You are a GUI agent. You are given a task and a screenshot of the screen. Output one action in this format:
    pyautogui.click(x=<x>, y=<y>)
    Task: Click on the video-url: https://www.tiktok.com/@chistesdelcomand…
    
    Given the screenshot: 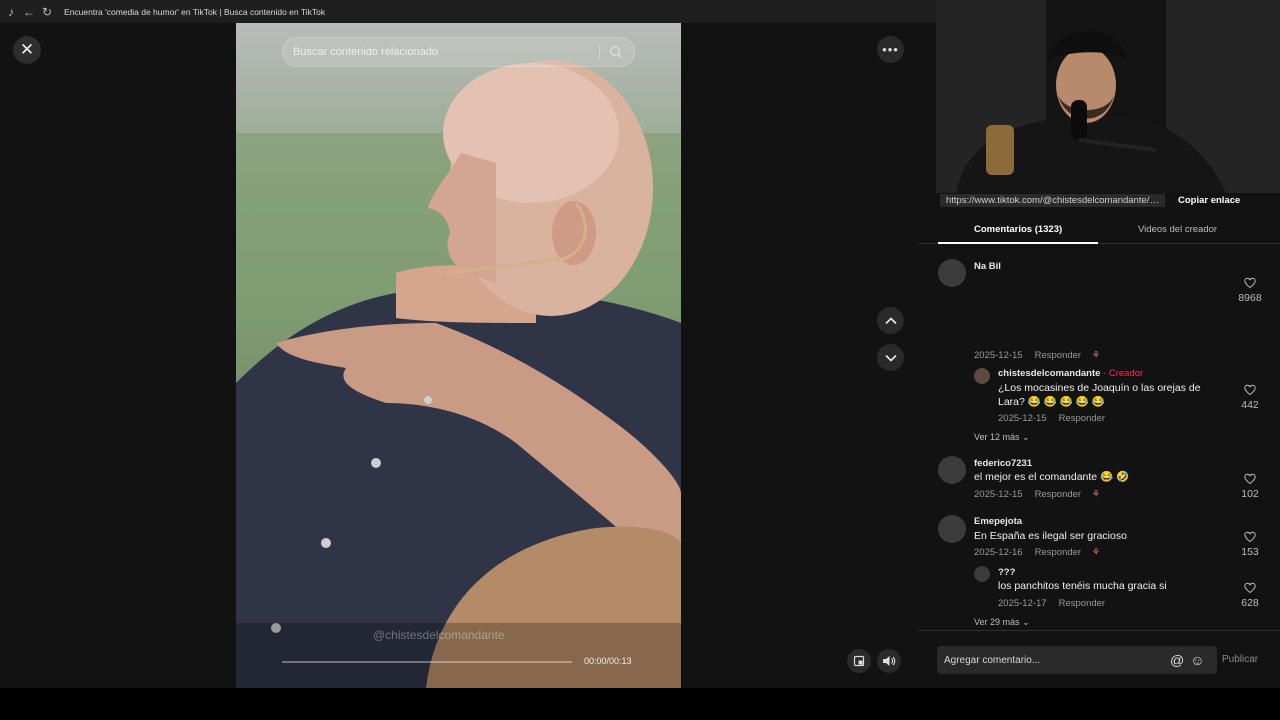 What is the action you would take?
    pyautogui.click(x=1052, y=200)
    